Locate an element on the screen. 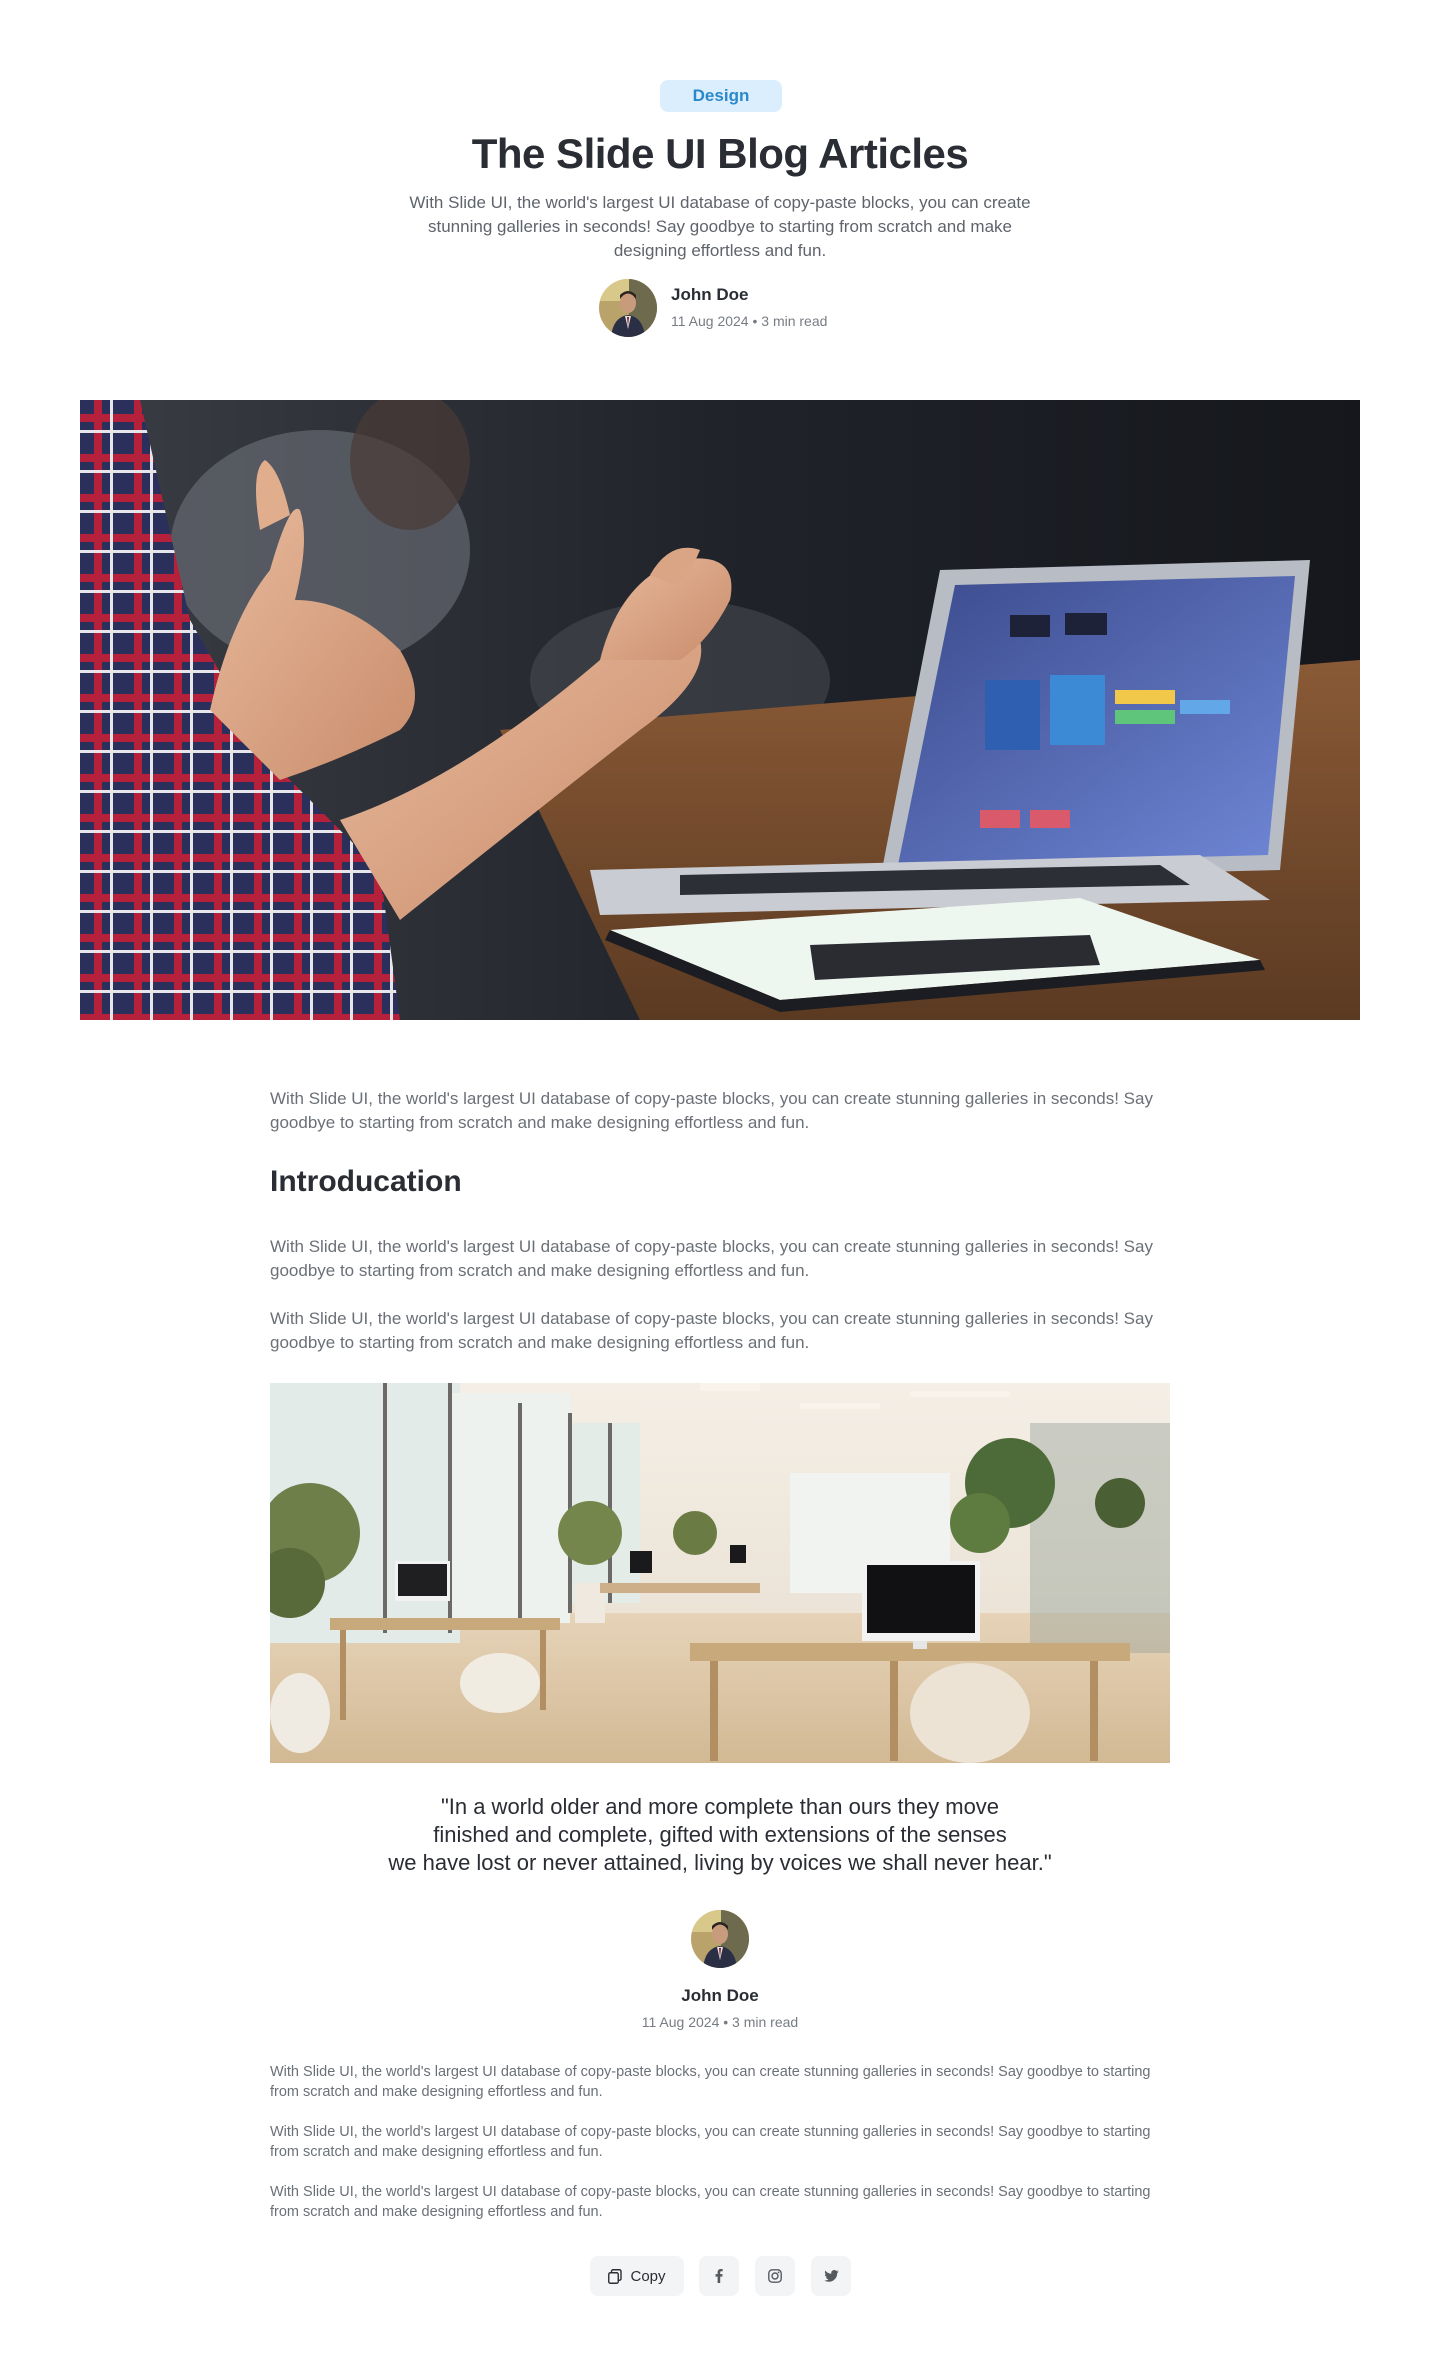  section-heading: Introducation is located at coordinates (366, 1181).